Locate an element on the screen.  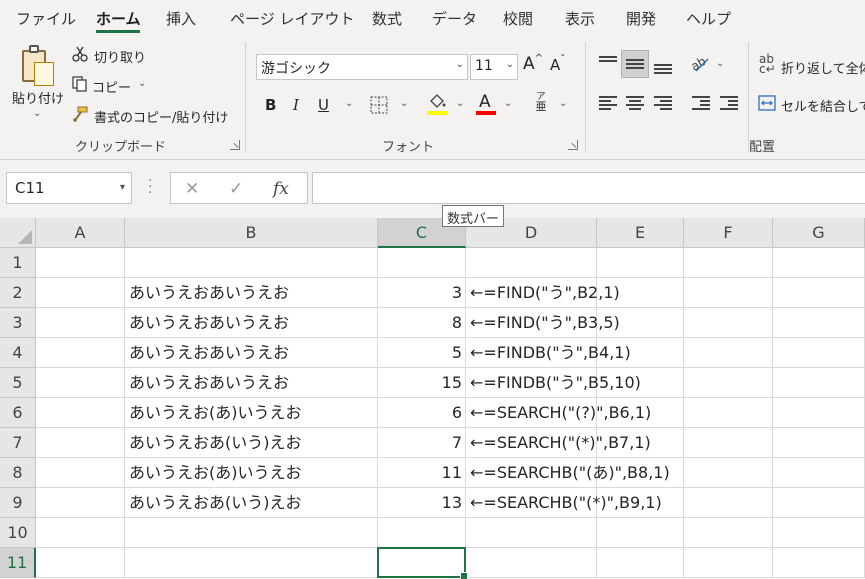
row-header-4: 4 is located at coordinates (18, 353).